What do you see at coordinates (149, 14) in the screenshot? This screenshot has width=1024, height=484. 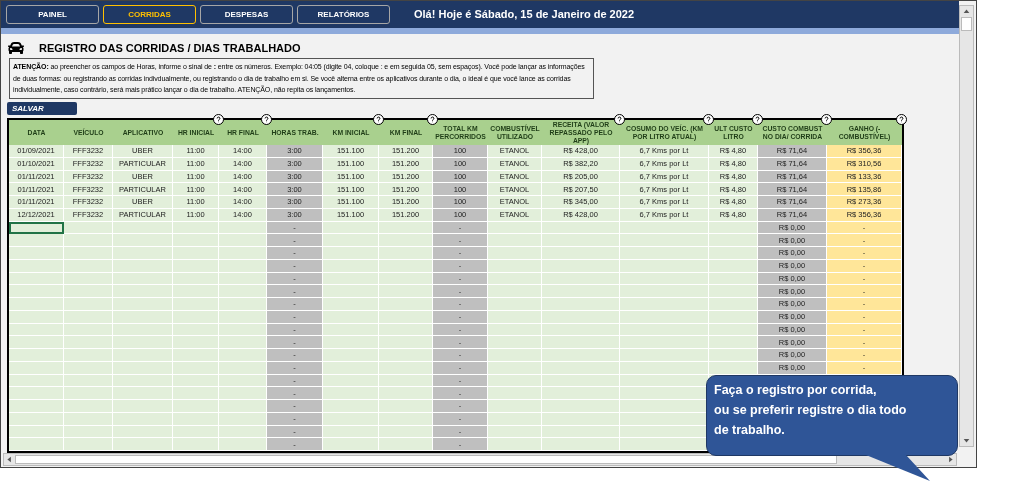 I see `nav-tab: CORRIDAS` at bounding box center [149, 14].